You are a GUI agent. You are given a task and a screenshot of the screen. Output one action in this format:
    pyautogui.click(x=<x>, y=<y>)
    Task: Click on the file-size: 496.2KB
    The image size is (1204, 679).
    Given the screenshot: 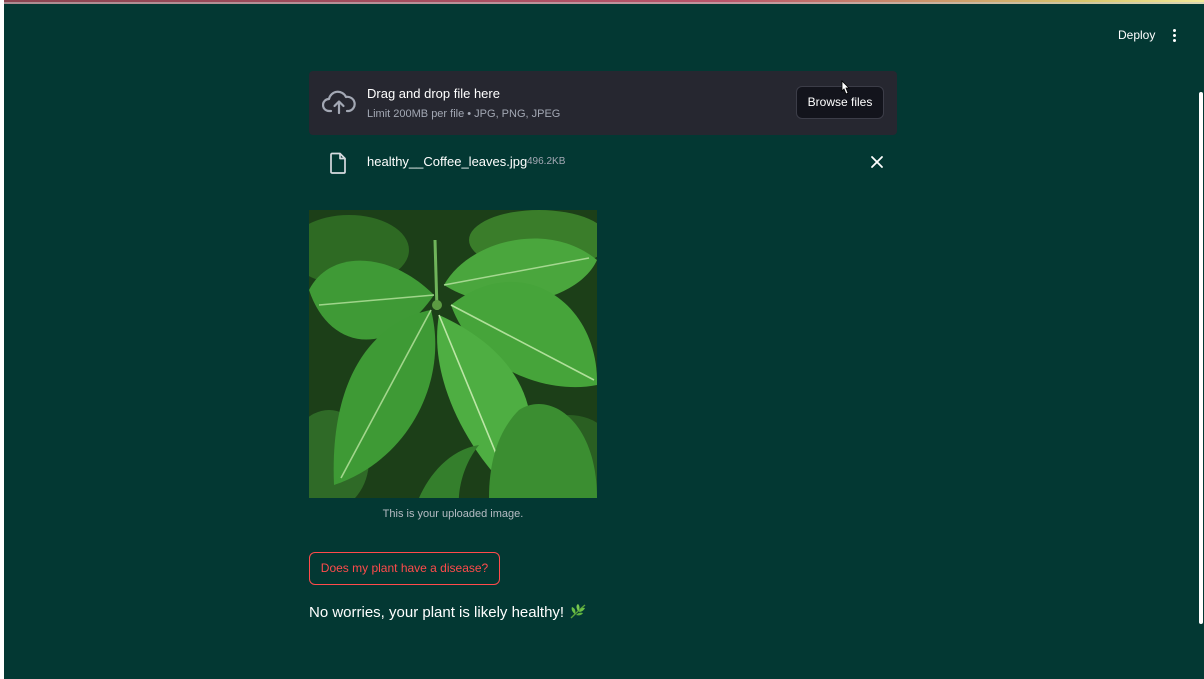 What is the action you would take?
    pyautogui.click(x=546, y=161)
    